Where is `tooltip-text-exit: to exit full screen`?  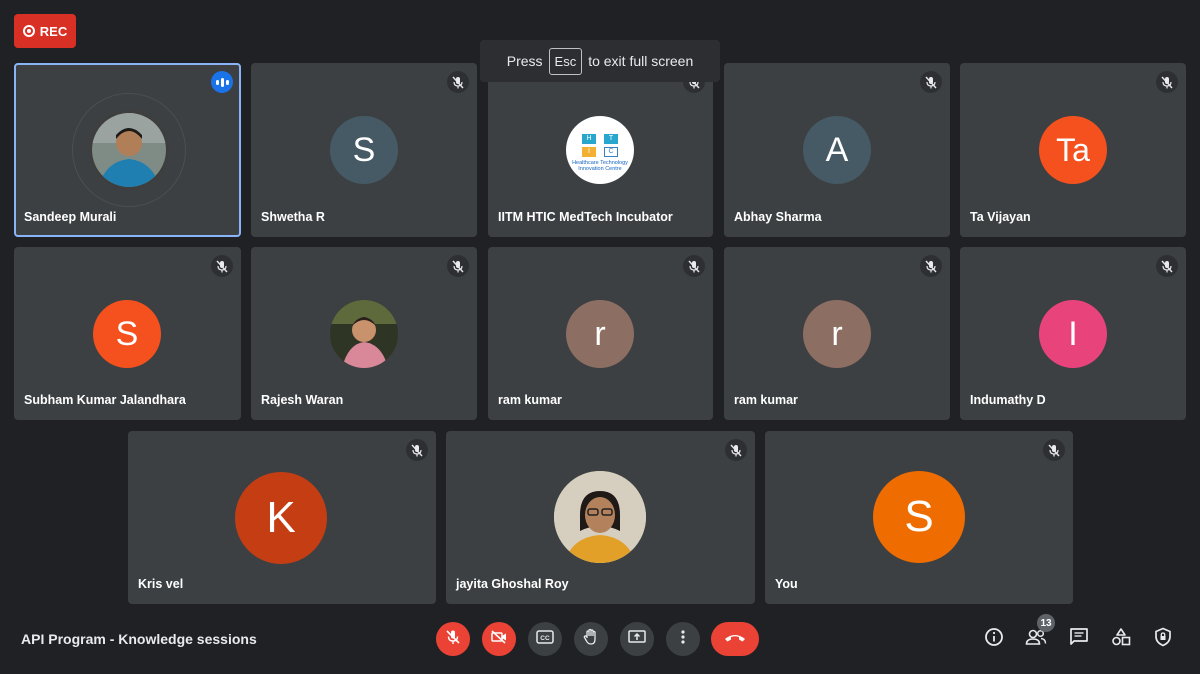 tooltip-text-exit: to exit full screen is located at coordinates (641, 61).